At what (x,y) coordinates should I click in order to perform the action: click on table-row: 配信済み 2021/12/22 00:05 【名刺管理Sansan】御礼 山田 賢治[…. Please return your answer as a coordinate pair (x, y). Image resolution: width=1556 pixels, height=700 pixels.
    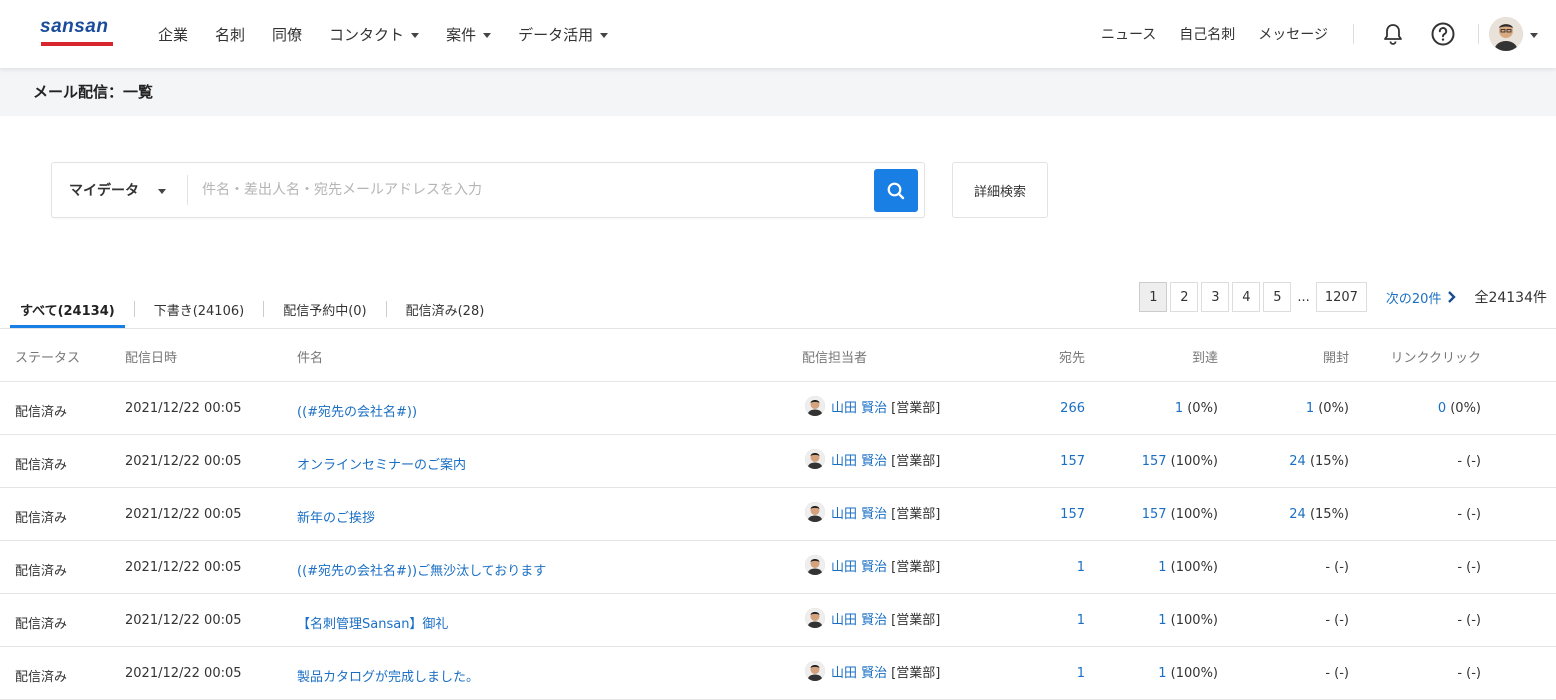
    Looking at the image, I should click on (778, 620).